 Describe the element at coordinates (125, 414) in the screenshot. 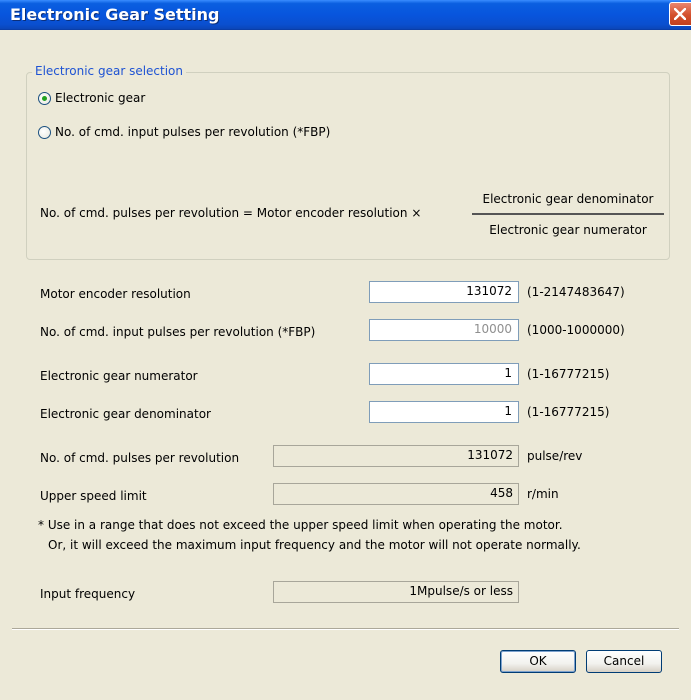

I see `gear-denominator-label: Electronic gear denominator` at that location.